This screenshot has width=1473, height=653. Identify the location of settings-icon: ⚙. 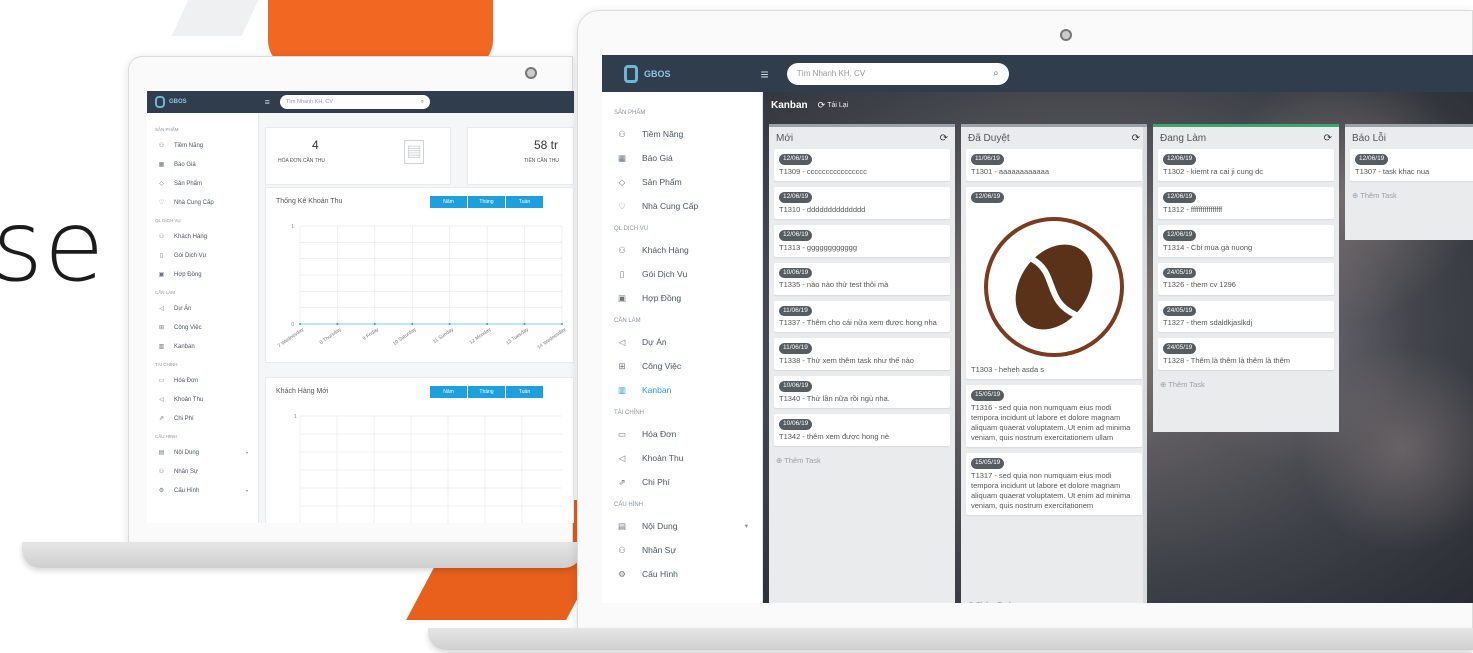
(161, 491).